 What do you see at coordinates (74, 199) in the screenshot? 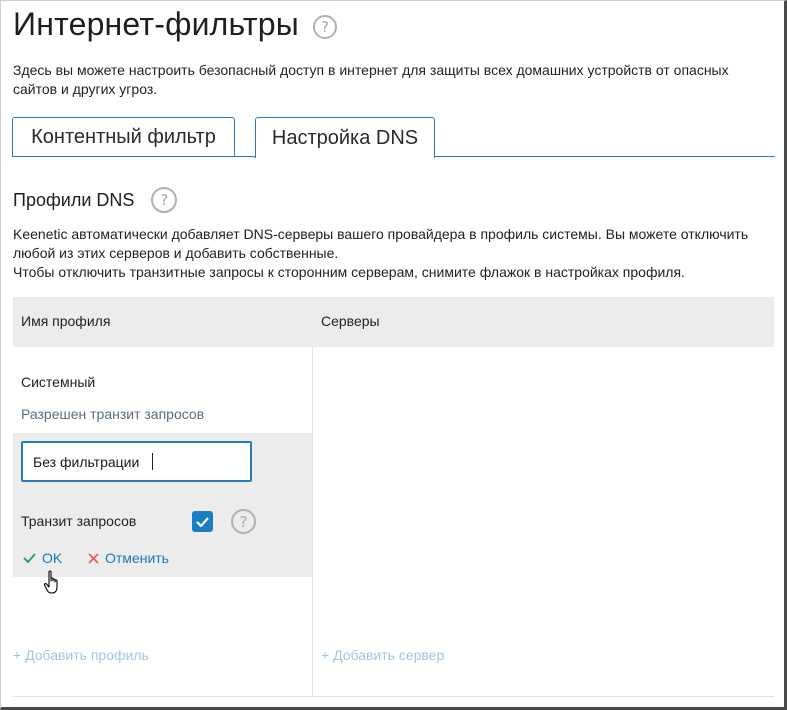
I see `section-title: Профили DNS` at bounding box center [74, 199].